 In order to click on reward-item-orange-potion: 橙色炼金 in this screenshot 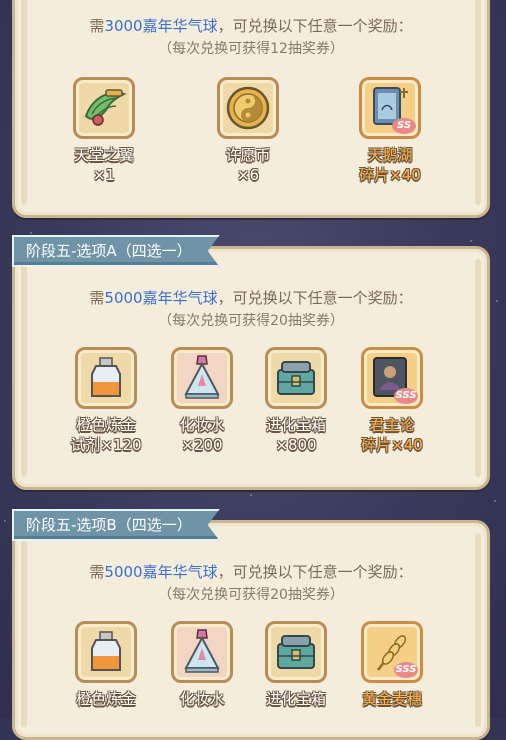, I will do `click(106, 665)`.